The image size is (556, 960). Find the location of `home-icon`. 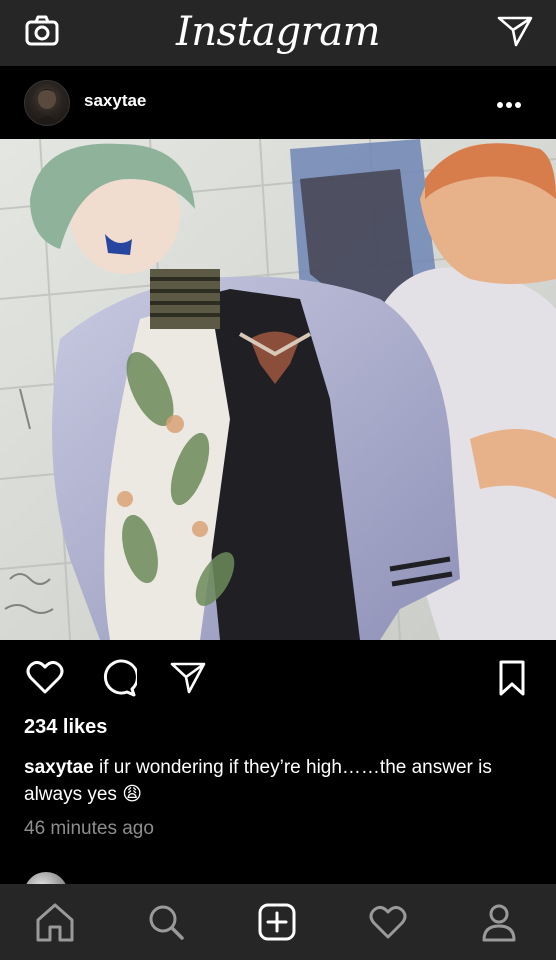

home-icon is located at coordinates (55, 925).